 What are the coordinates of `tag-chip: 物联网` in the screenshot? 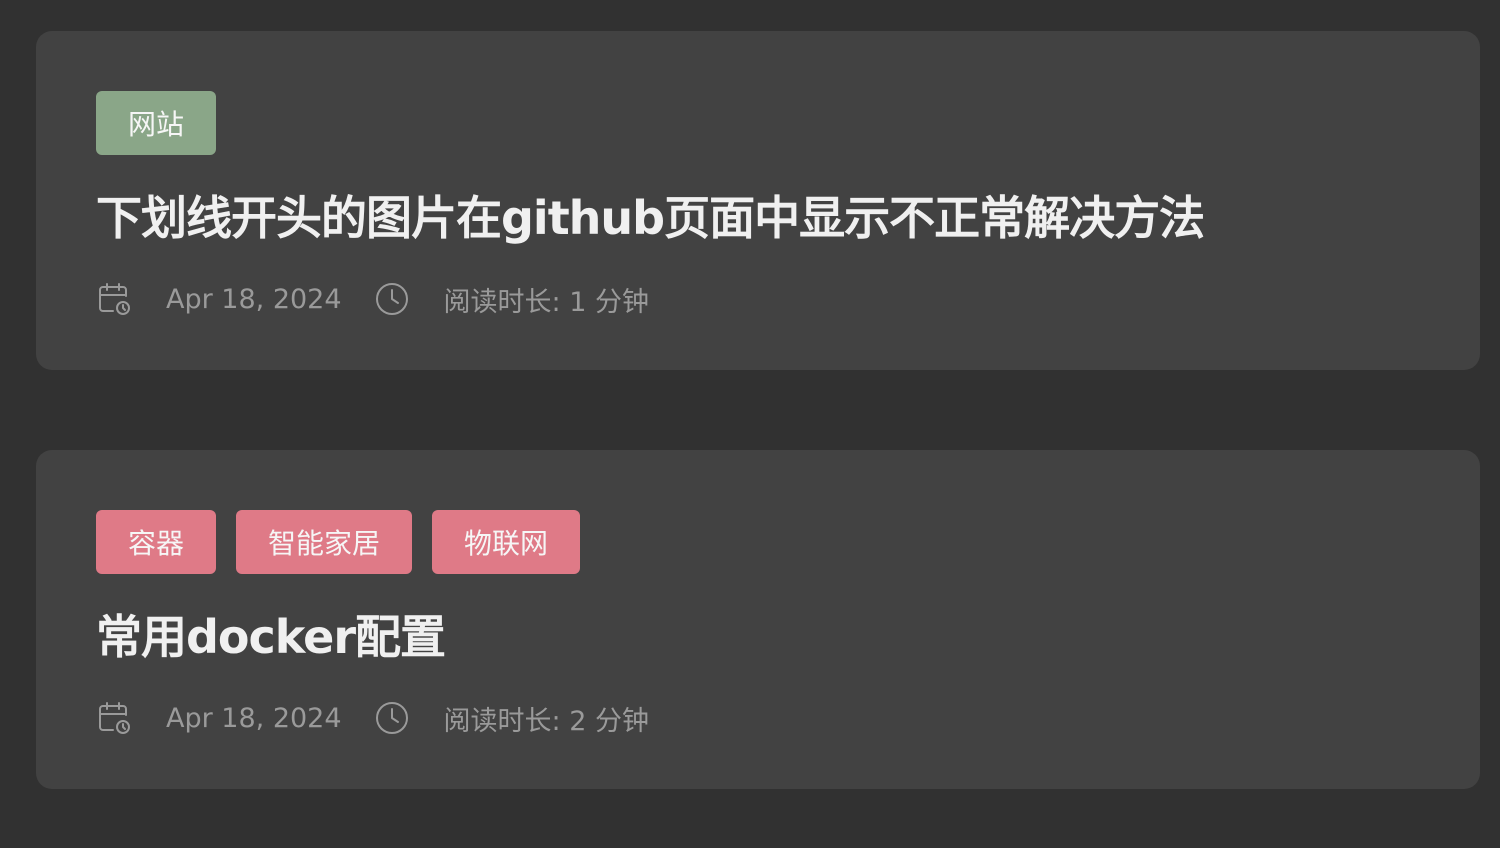 It's located at (506, 542).